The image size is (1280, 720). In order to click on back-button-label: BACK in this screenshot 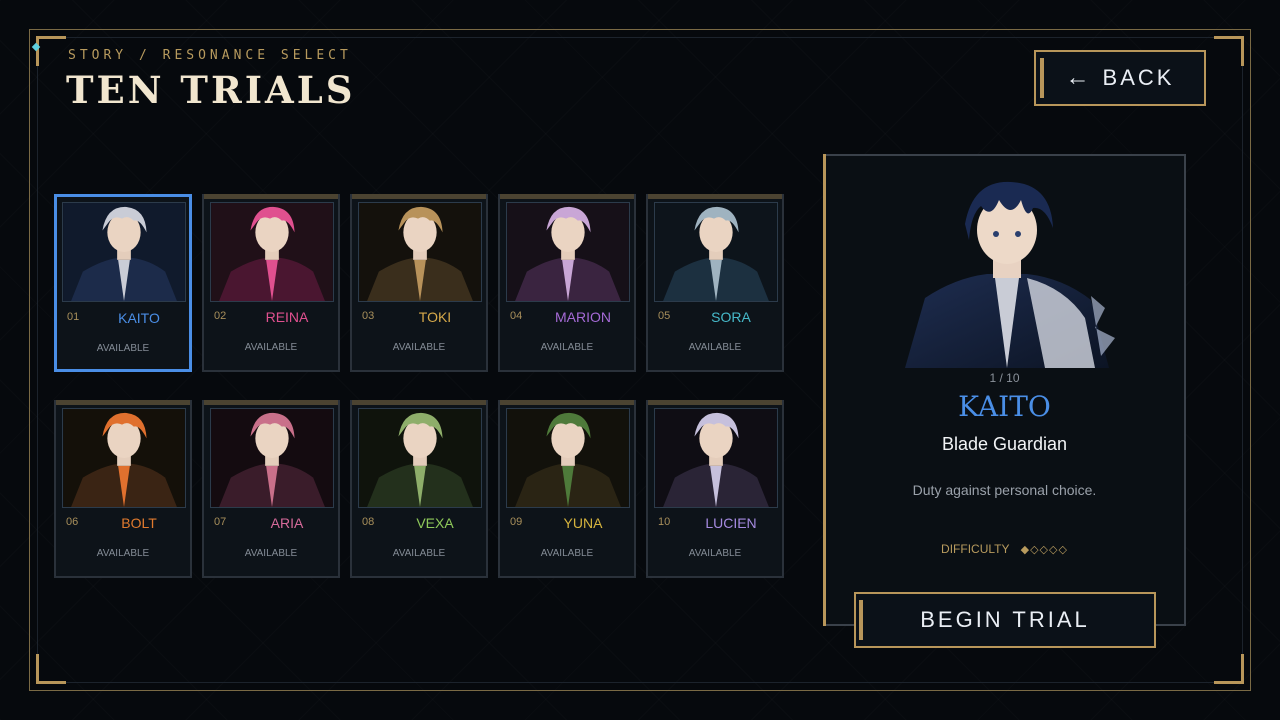, I will do `click(1138, 77)`.